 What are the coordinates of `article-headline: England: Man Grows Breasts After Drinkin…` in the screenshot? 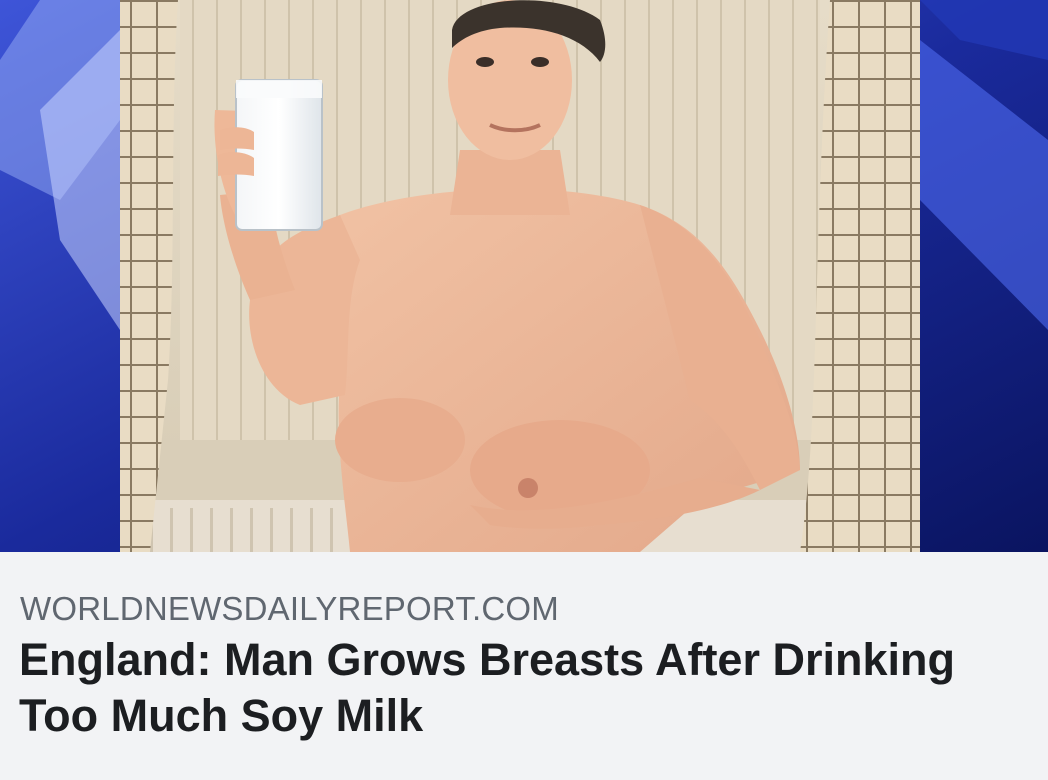 It's located at (519, 688).